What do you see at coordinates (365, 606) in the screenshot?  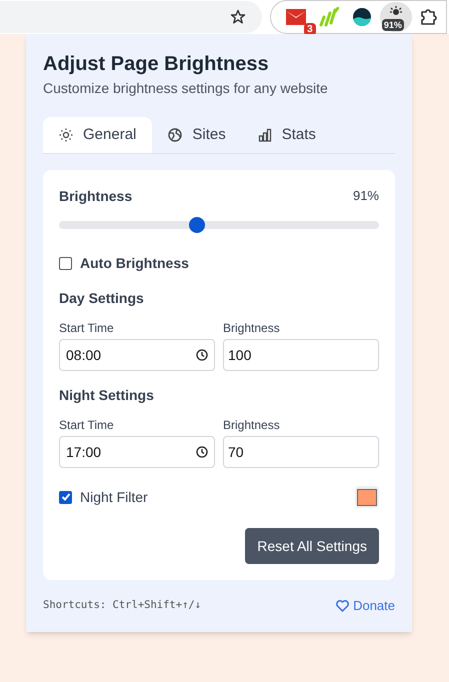 I see `donate-link: Donate` at bounding box center [365, 606].